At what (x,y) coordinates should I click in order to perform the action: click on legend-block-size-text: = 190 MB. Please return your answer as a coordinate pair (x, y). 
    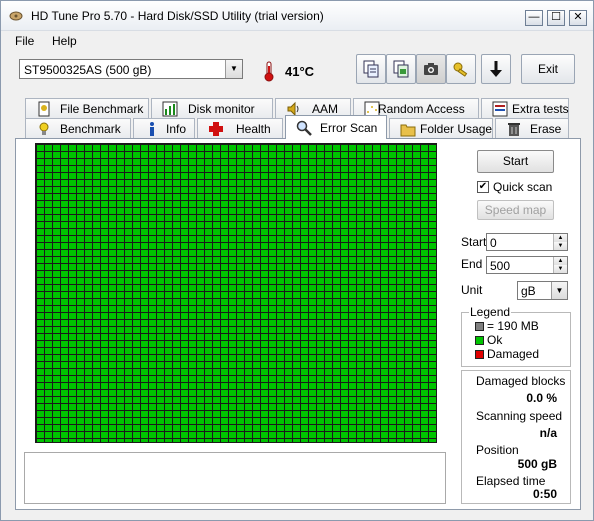
    Looking at the image, I should click on (513, 326).